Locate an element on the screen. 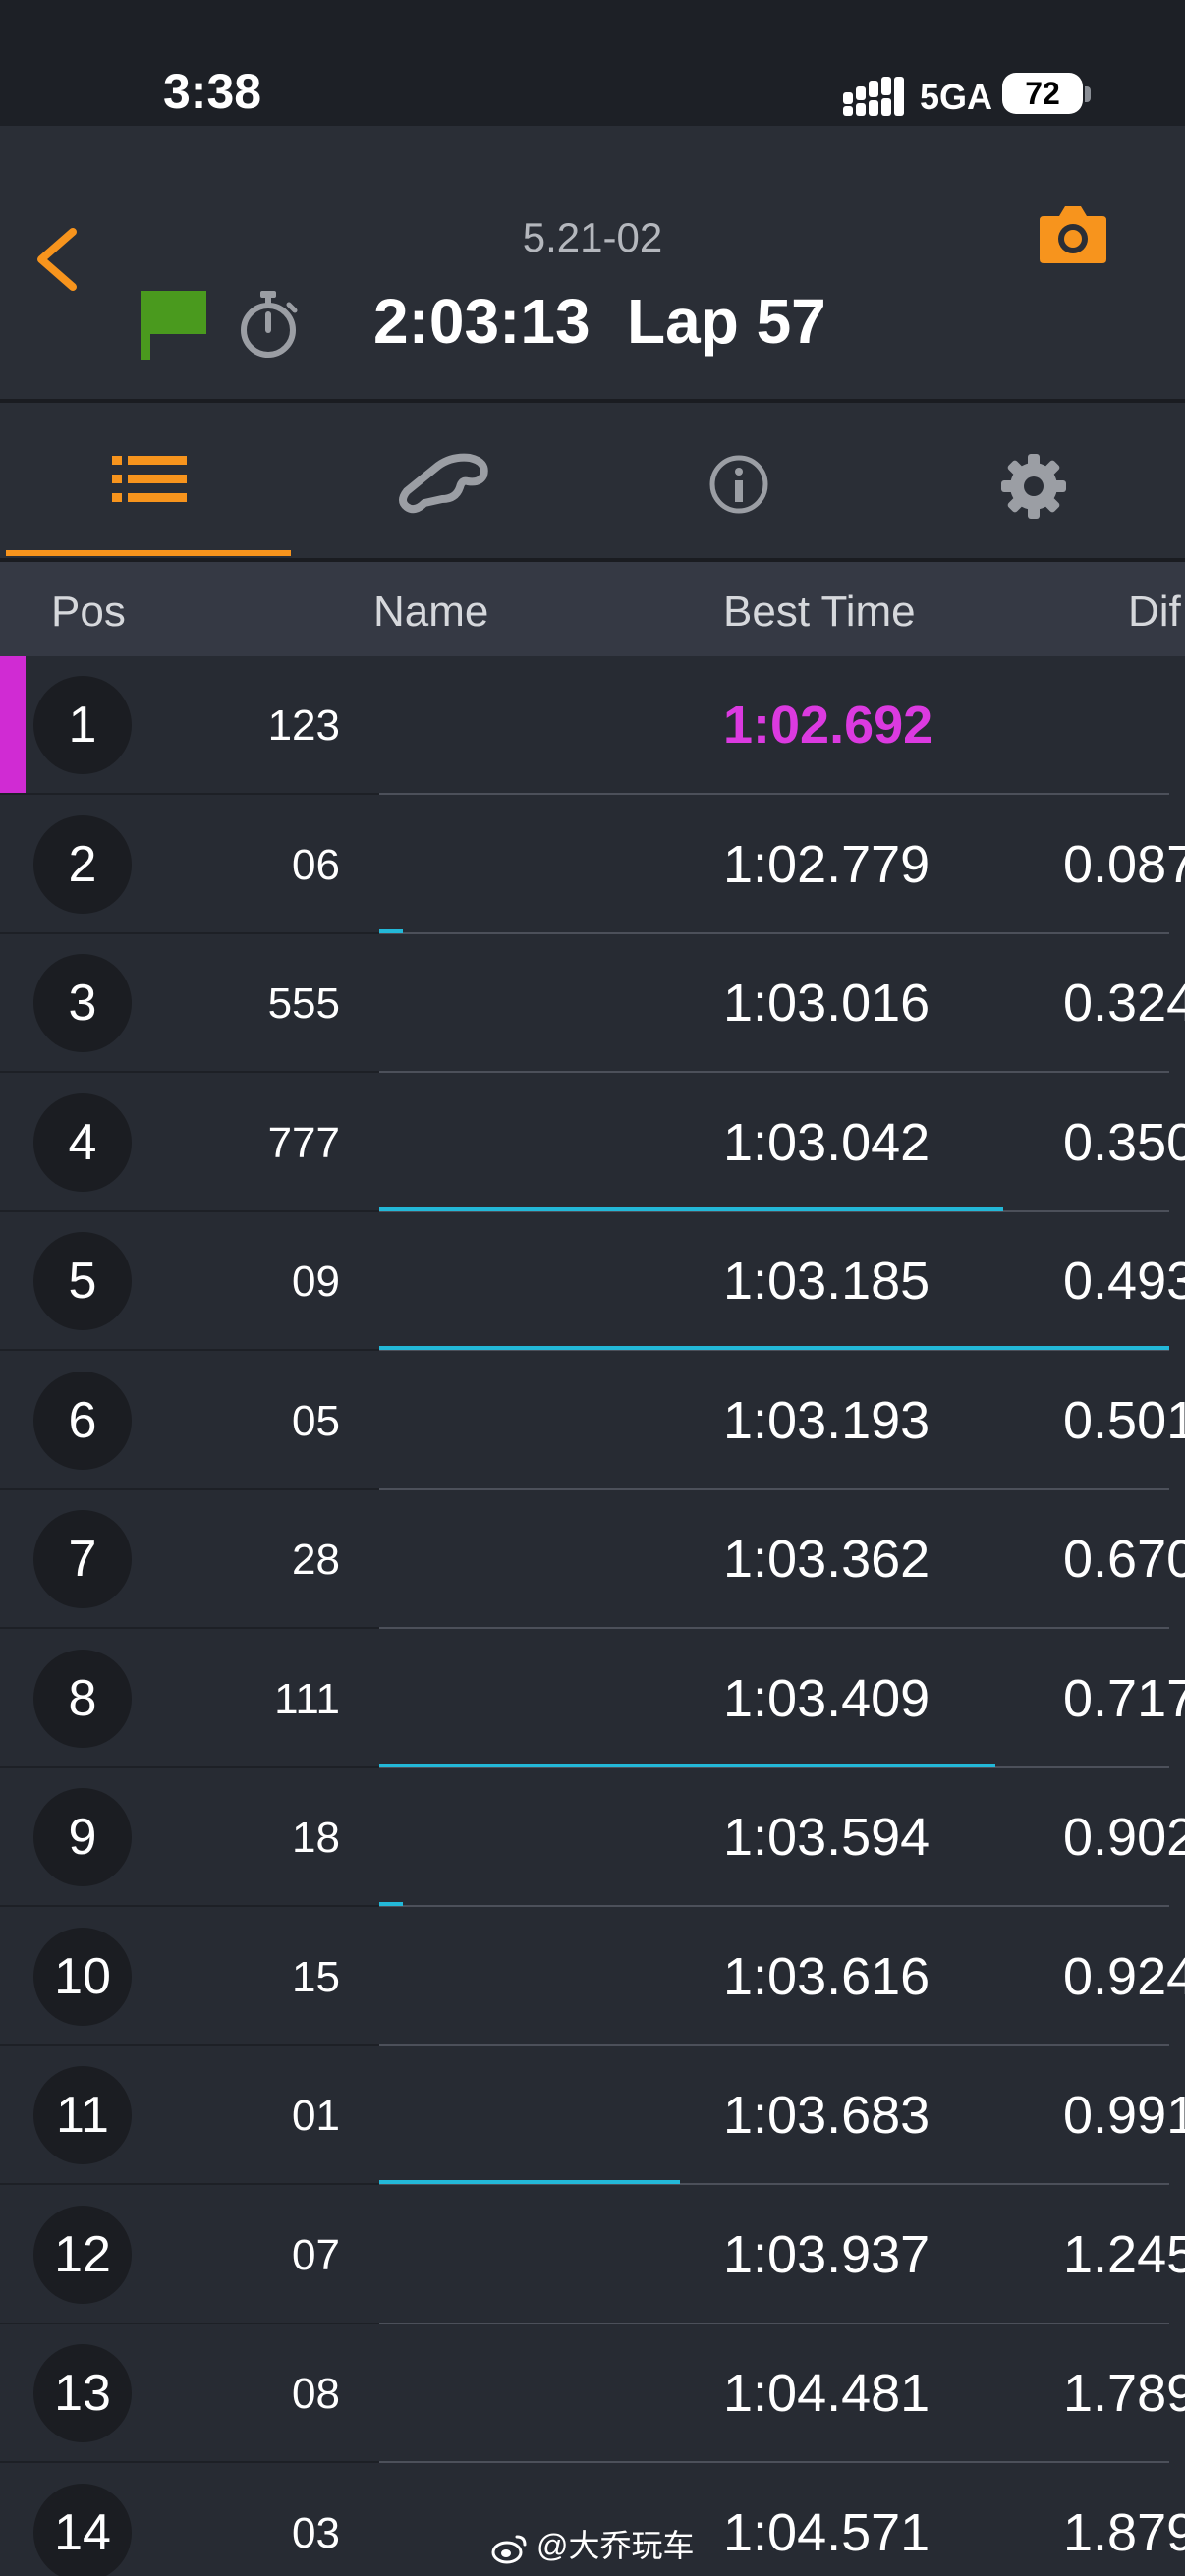  column-pos: Pos is located at coordinates (89, 612).